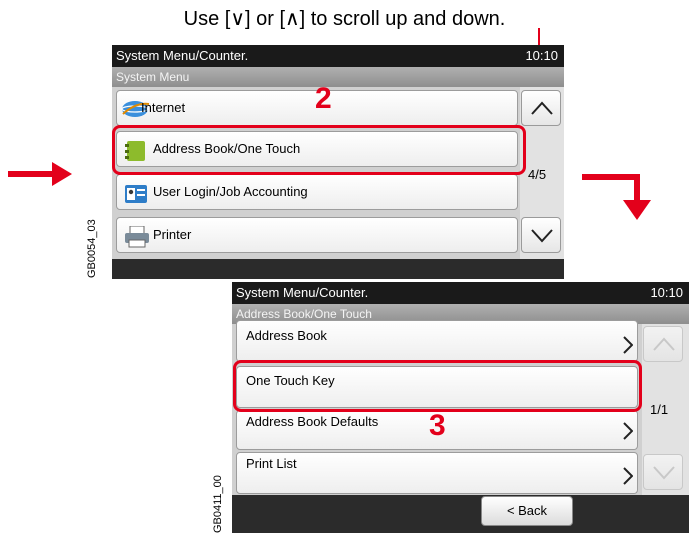 This screenshot has height=533, width=689. Describe the element at coordinates (437, 386) in the screenshot. I see `highlight-one-touch-key` at that location.